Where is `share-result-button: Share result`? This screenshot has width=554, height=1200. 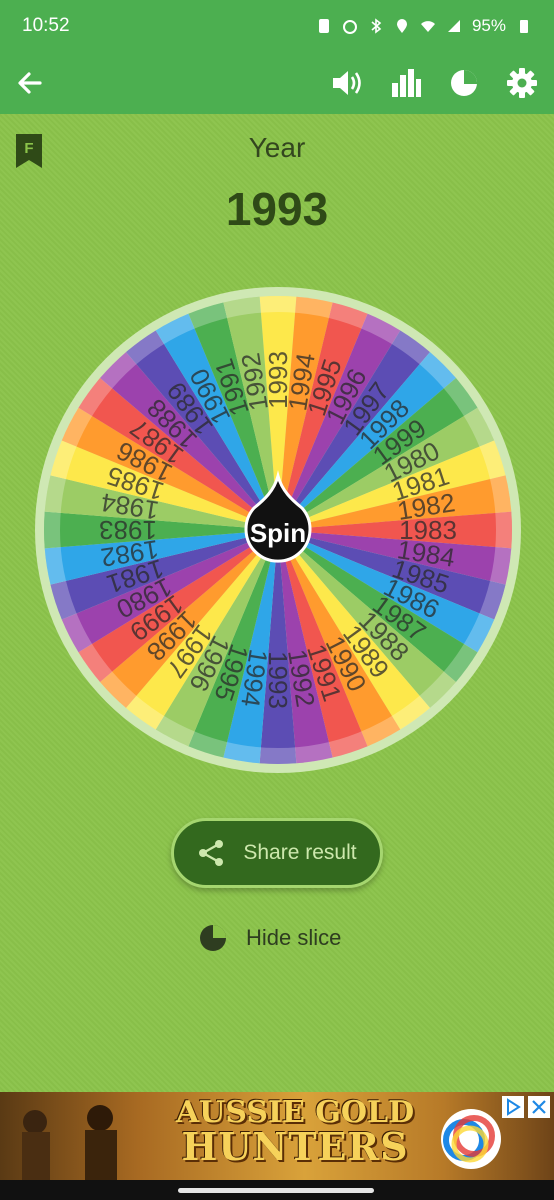 share-result-button: Share result is located at coordinates (277, 853).